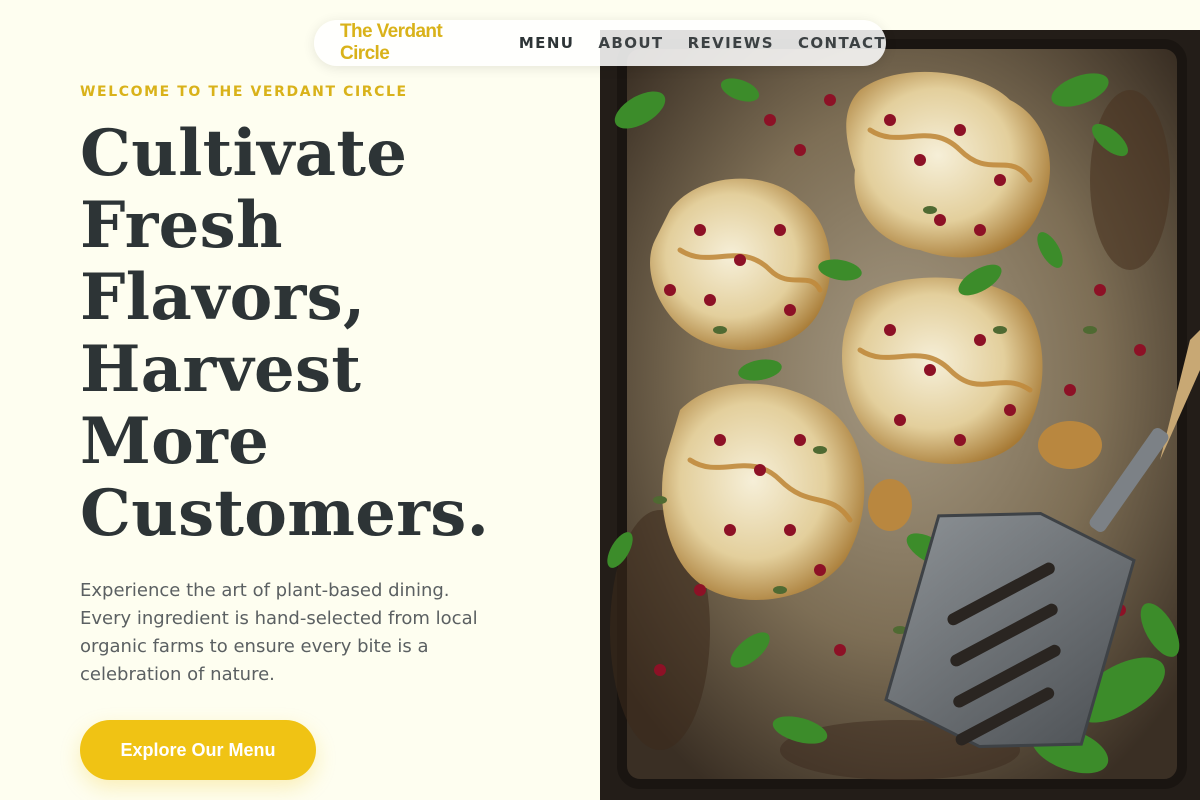  Describe the element at coordinates (244, 153) in the screenshot. I see `headline-line: Cultivate` at that location.